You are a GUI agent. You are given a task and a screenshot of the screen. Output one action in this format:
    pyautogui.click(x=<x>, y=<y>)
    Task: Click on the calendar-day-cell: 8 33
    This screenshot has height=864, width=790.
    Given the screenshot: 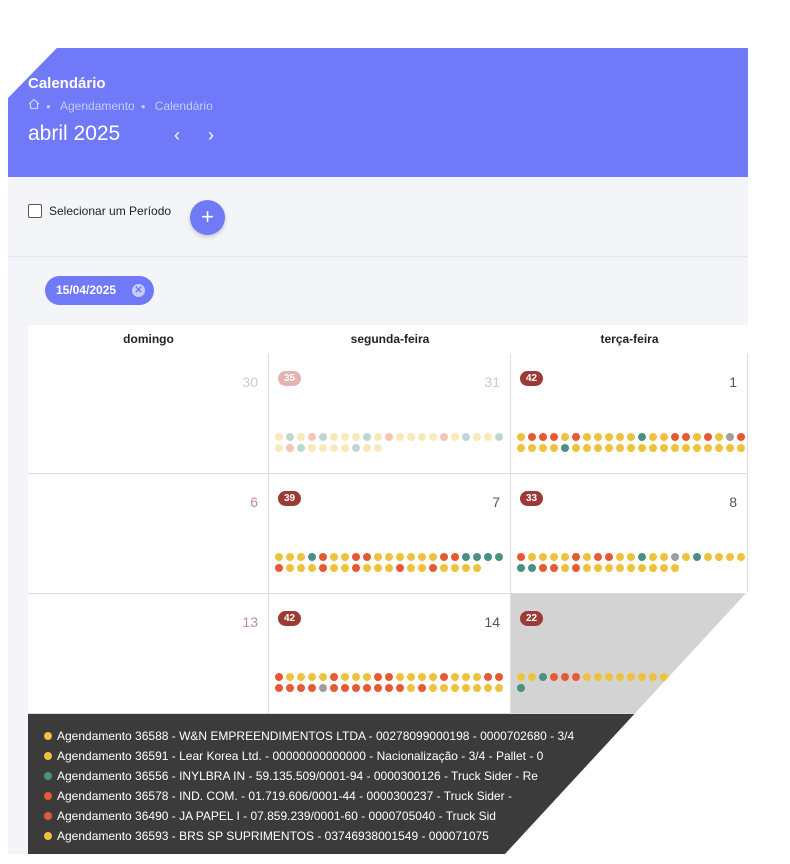 What is the action you would take?
    pyautogui.click(x=629, y=534)
    